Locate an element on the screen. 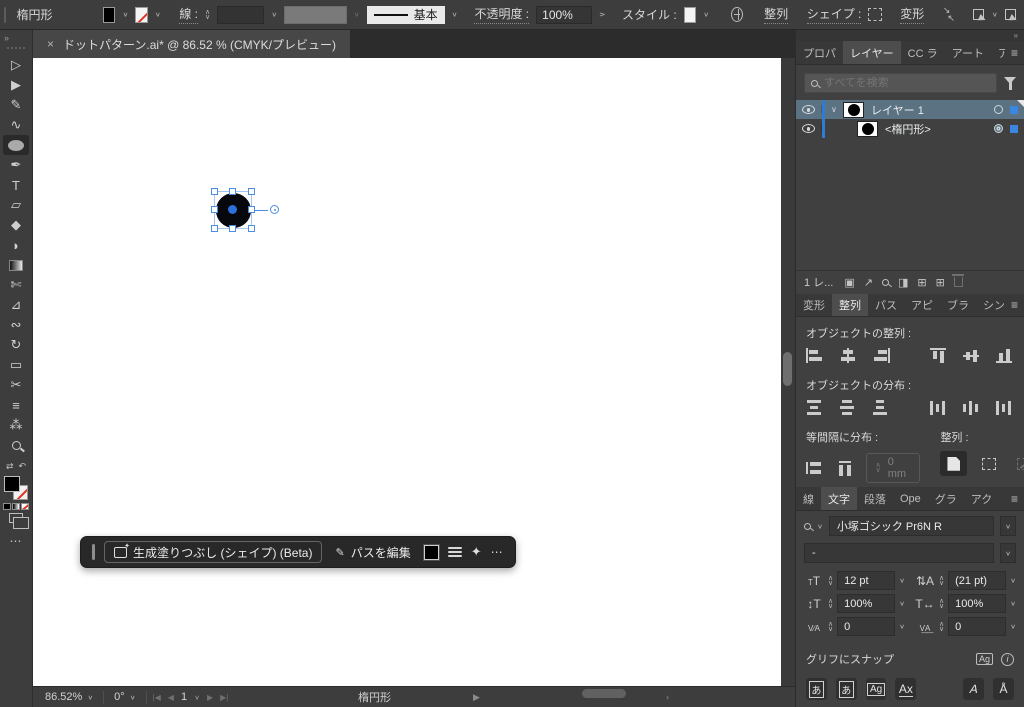 The width and height of the screenshot is (1024, 707). tracking-field: 0 is located at coordinates (977, 627).